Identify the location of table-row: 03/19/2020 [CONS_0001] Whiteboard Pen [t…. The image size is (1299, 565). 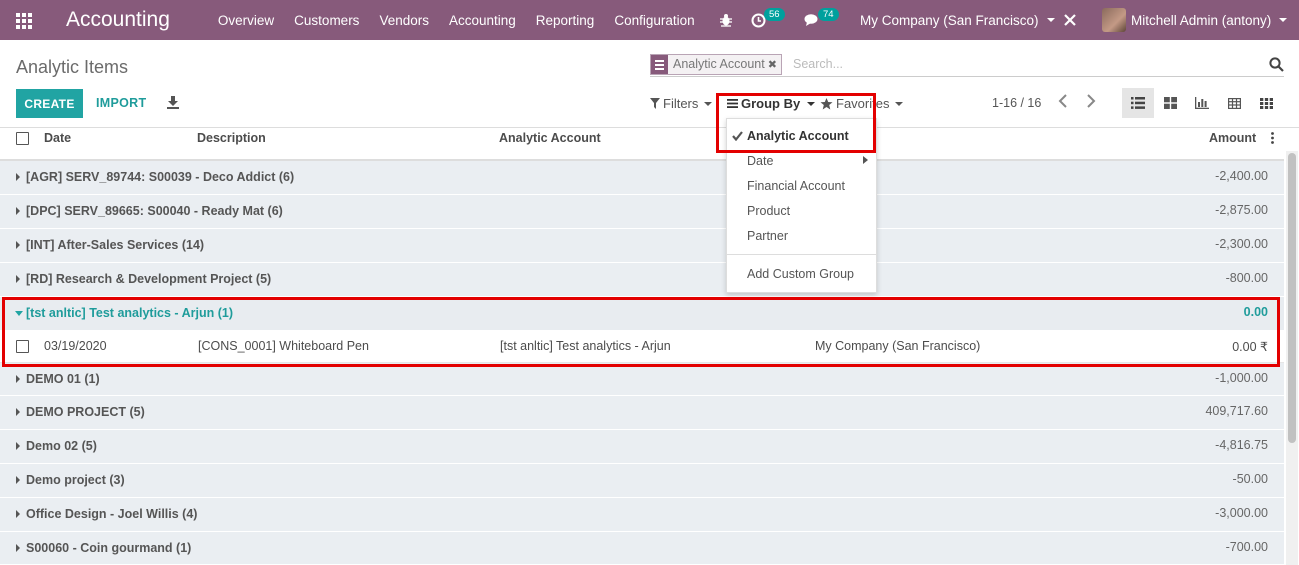
(642, 347).